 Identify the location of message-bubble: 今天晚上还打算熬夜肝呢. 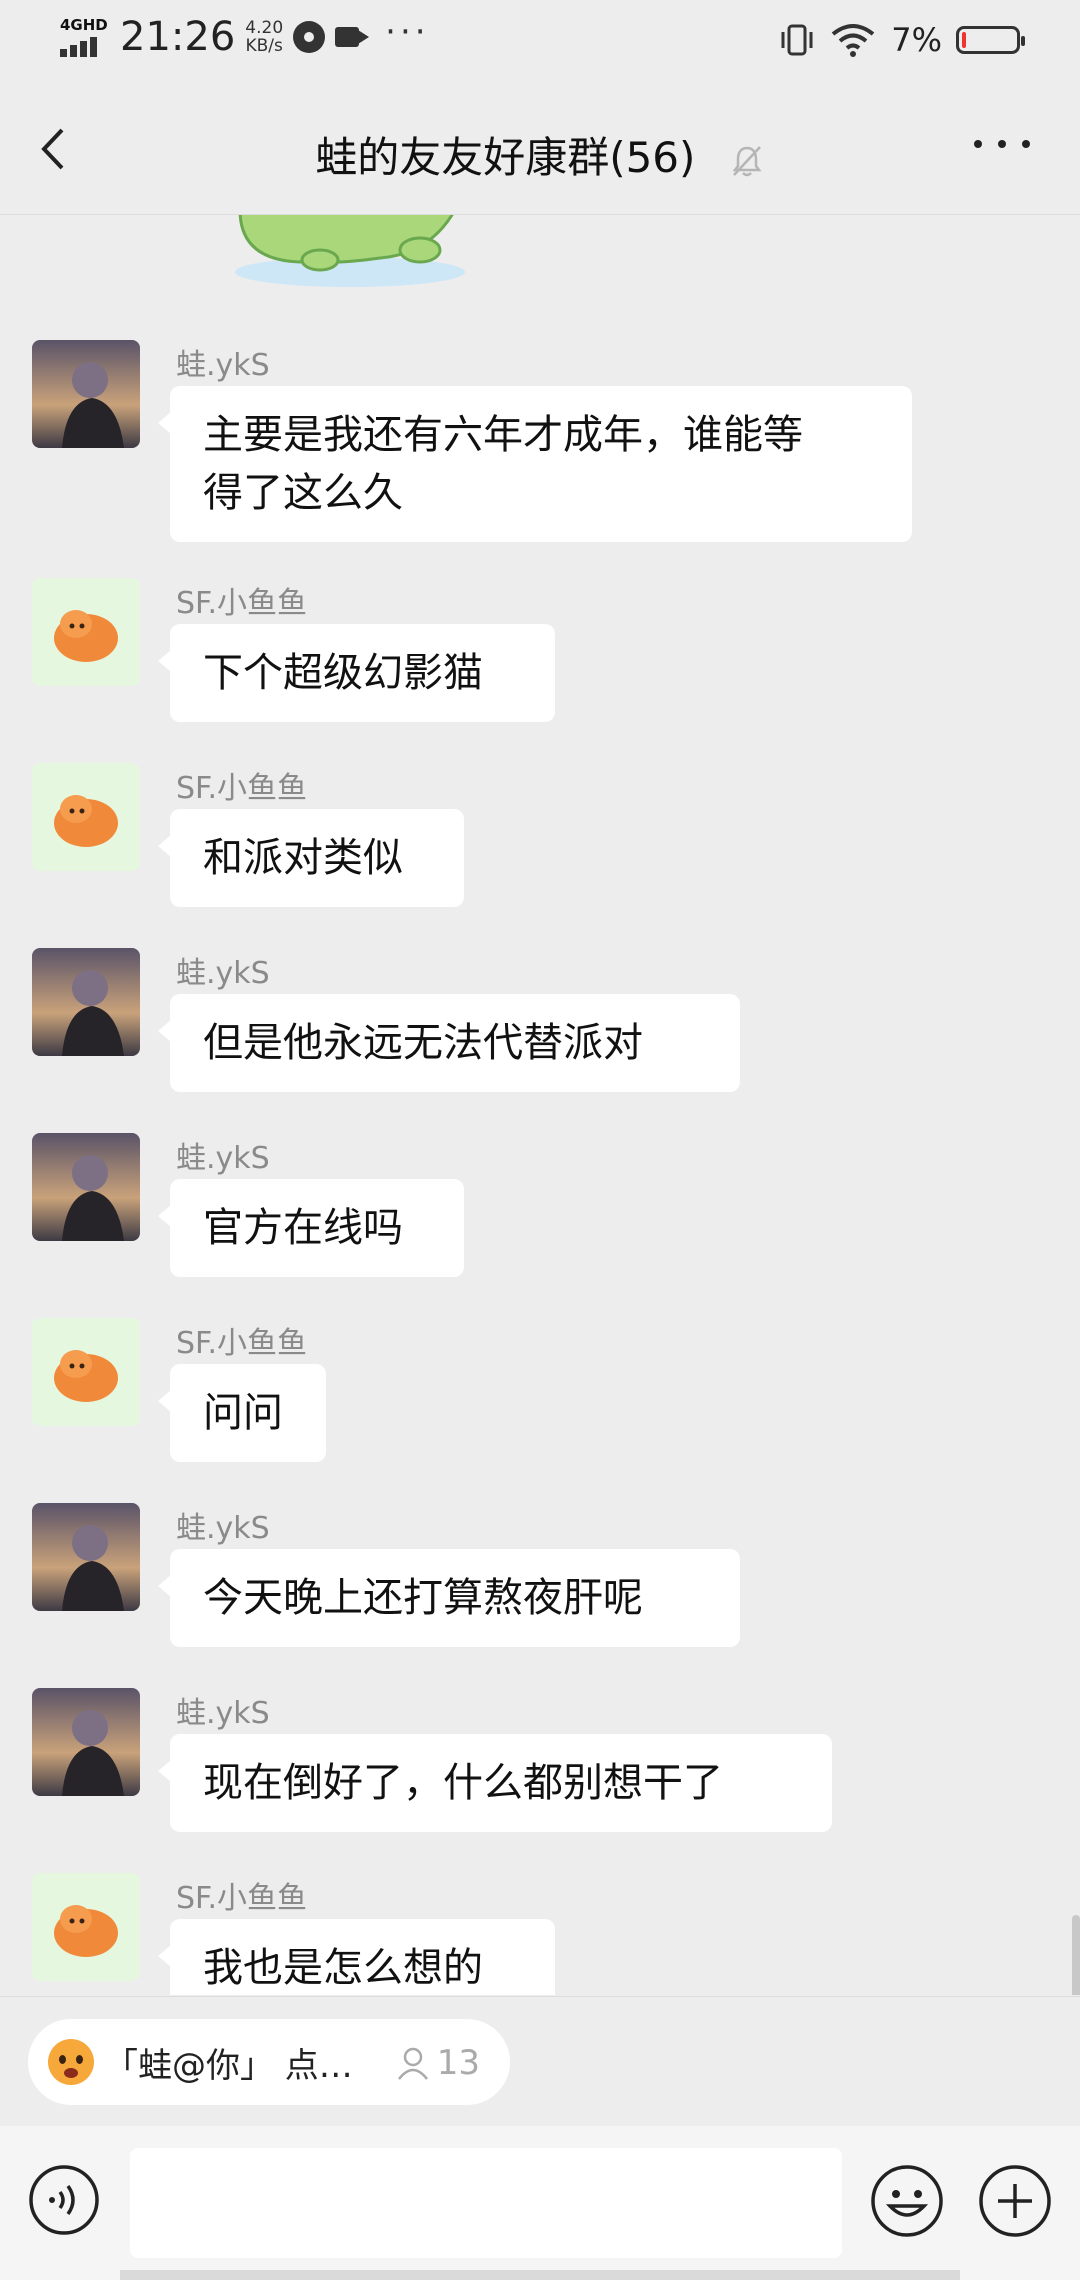
(449, 1598).